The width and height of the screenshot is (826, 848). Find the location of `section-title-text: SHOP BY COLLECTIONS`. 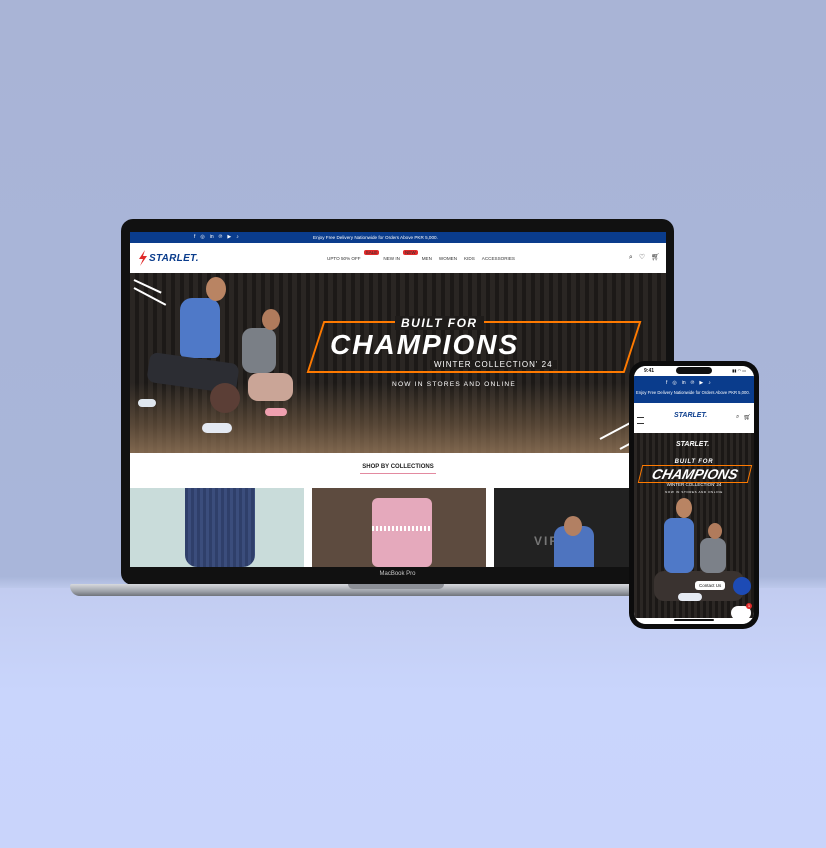

section-title-text: SHOP BY COLLECTIONS is located at coordinates (398, 467).